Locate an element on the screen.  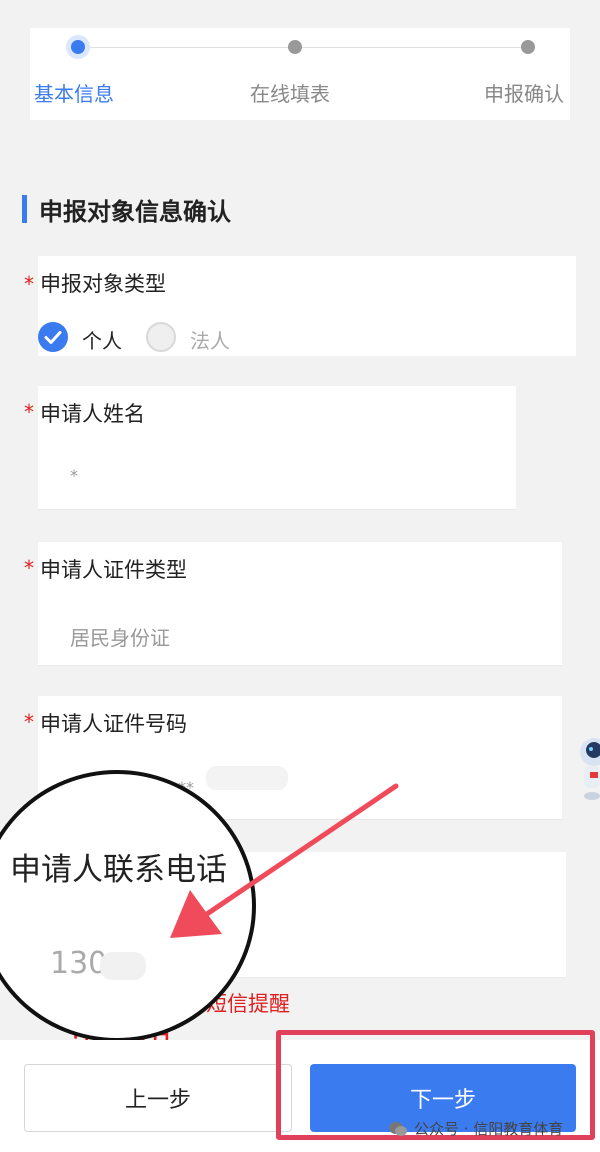
field-label: 申请人姓名 is located at coordinates (92, 414).